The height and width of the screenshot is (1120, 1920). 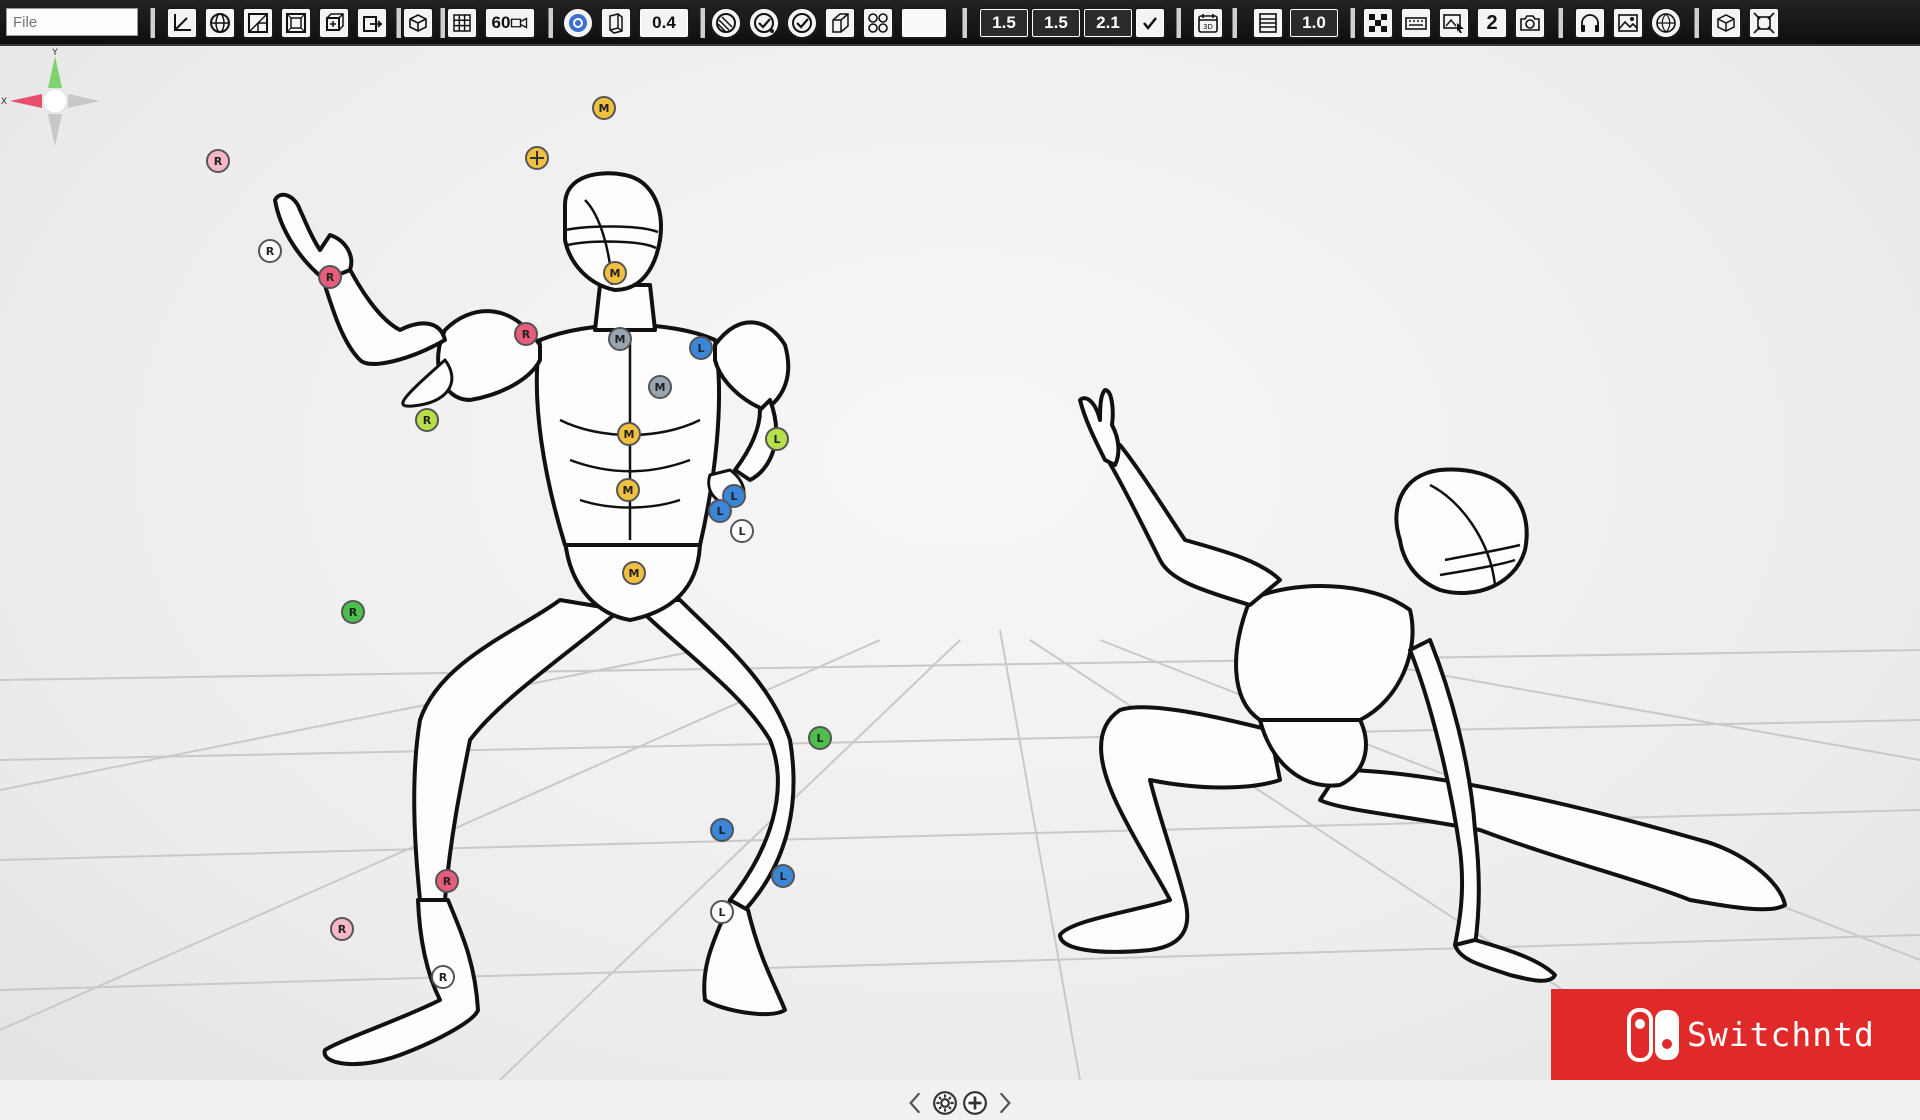 I want to click on film-button, so click(x=1268, y=23).